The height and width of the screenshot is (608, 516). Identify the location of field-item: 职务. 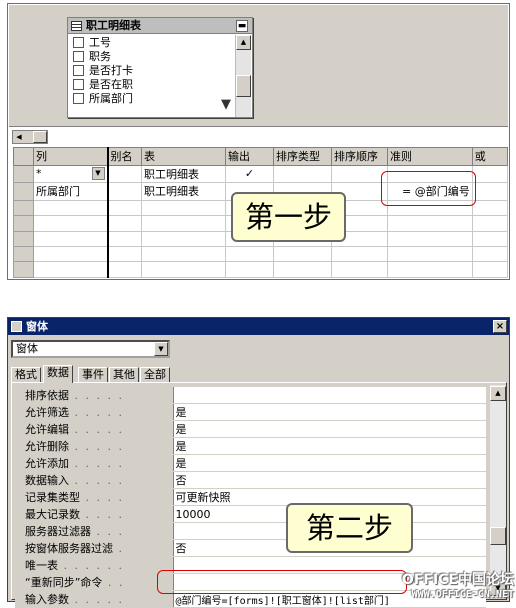
(149, 57).